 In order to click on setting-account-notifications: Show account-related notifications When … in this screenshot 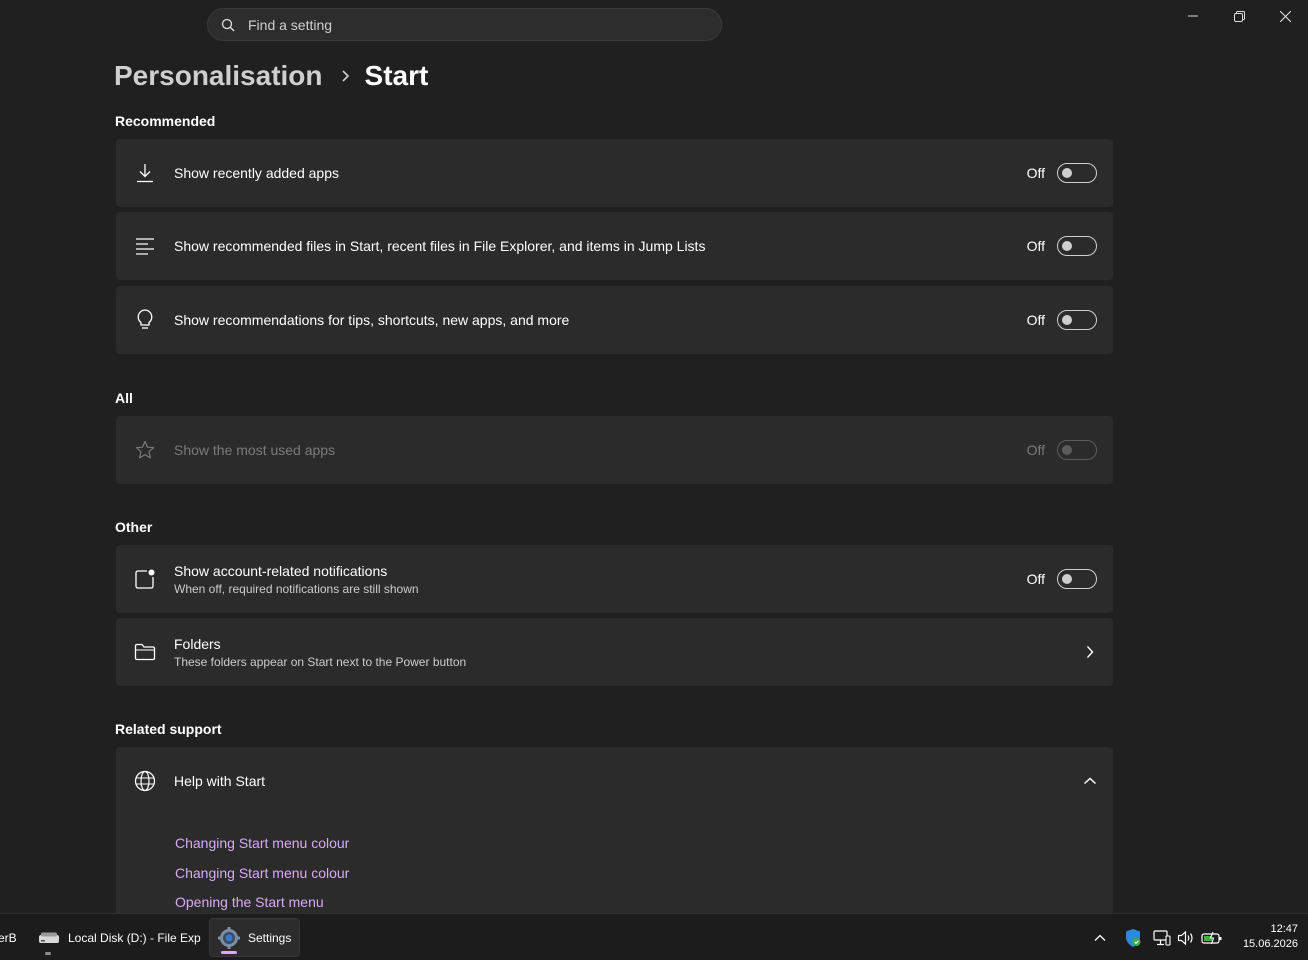, I will do `click(614, 579)`.